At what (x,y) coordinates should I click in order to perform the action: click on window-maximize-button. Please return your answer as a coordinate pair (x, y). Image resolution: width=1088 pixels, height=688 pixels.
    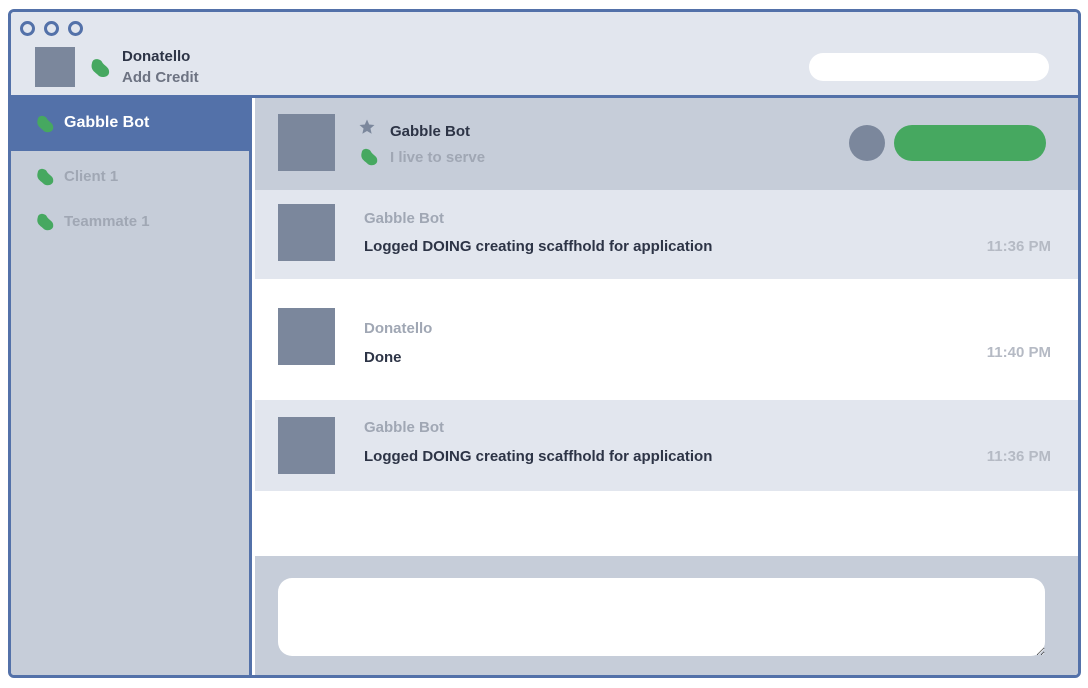
    Looking at the image, I should click on (75, 28).